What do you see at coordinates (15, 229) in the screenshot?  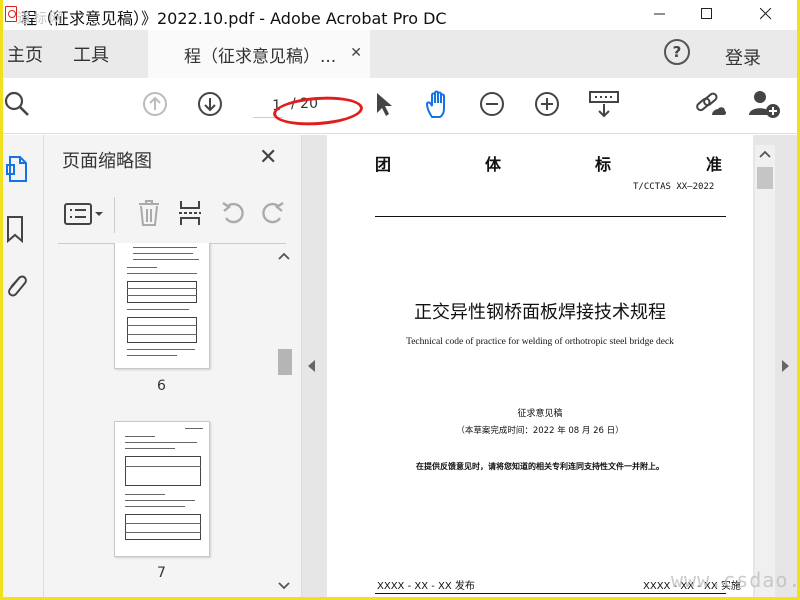 I see `bookmark-icon` at bounding box center [15, 229].